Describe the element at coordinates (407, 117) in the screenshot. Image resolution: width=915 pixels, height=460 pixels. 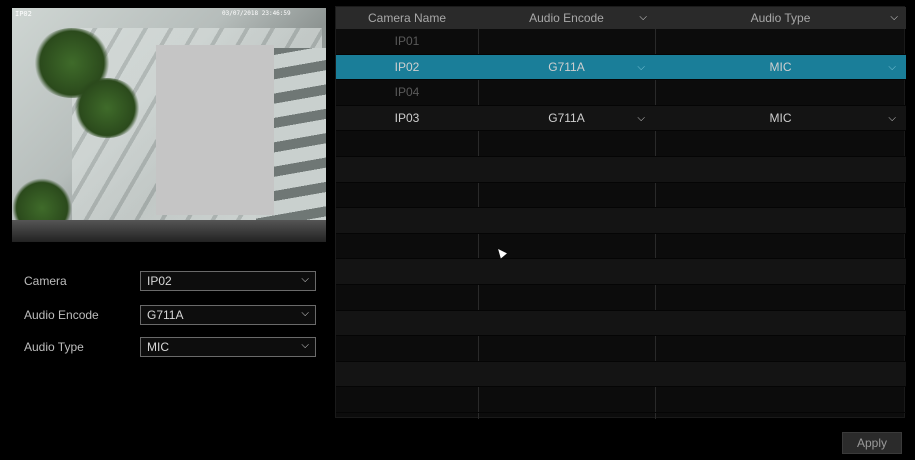
I see `cell-camera-name: IP03` at that location.